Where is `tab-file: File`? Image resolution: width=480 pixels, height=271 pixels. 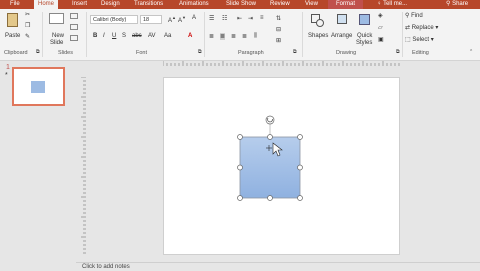 tab-file: File is located at coordinates (15, 4).